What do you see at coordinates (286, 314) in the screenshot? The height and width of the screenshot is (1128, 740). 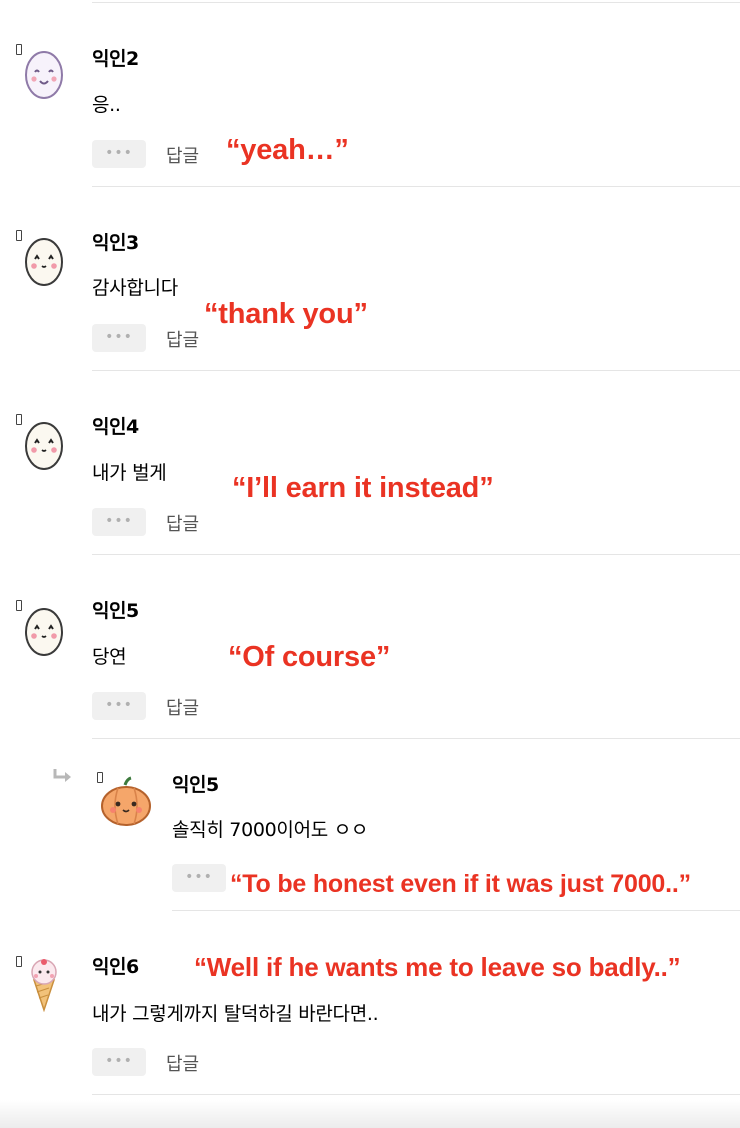 I see `translation-annotation: “thank you”` at bounding box center [286, 314].